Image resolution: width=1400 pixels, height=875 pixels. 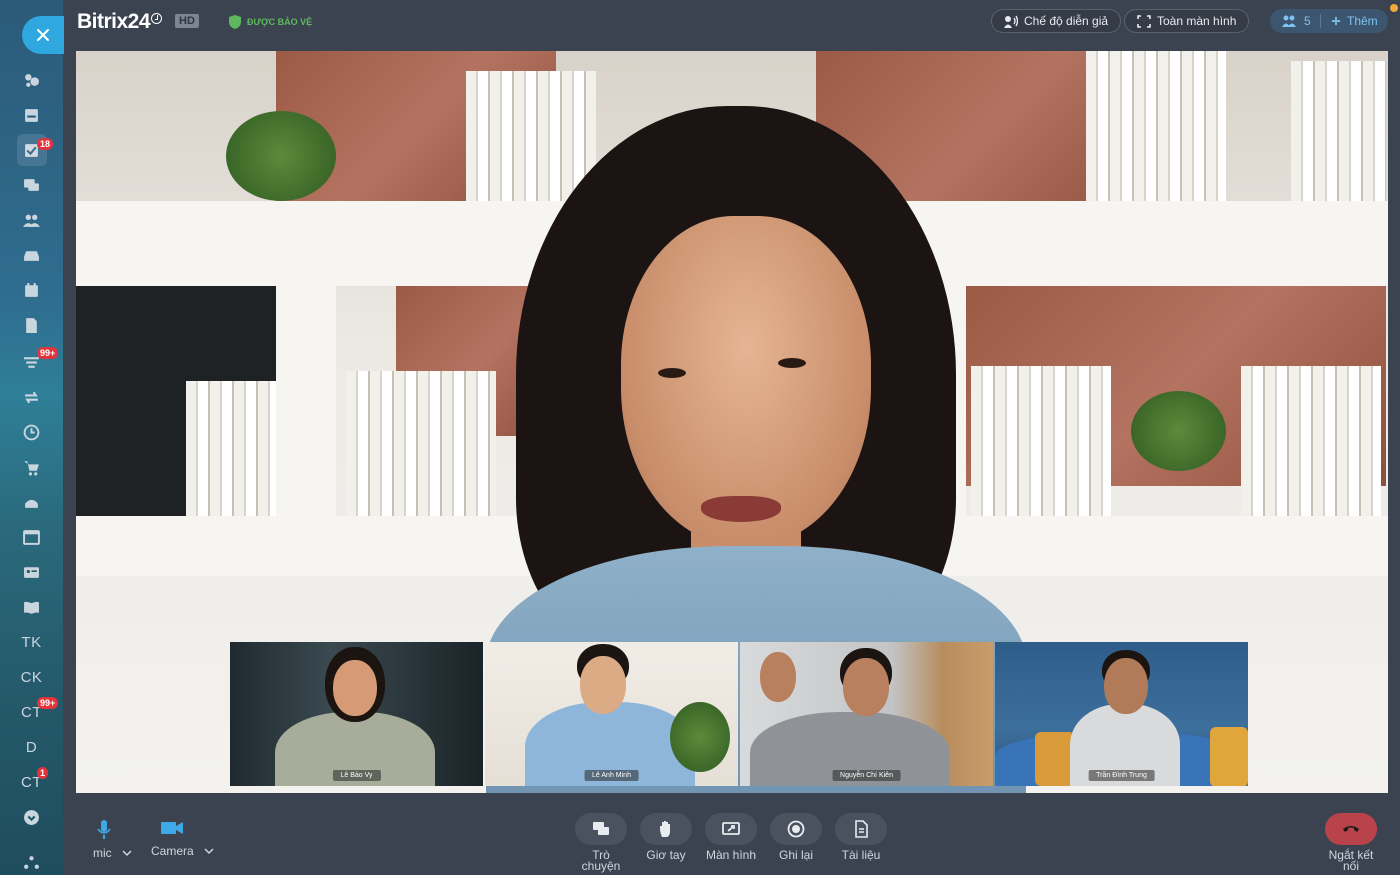 I want to click on android-icon, so click(x=31, y=503).